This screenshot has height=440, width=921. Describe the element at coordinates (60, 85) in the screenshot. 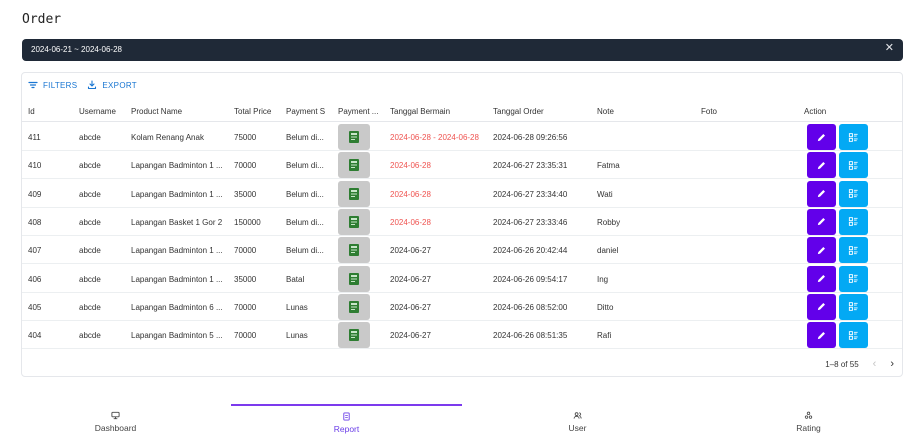

I see `filters-label: FILTERS` at that location.